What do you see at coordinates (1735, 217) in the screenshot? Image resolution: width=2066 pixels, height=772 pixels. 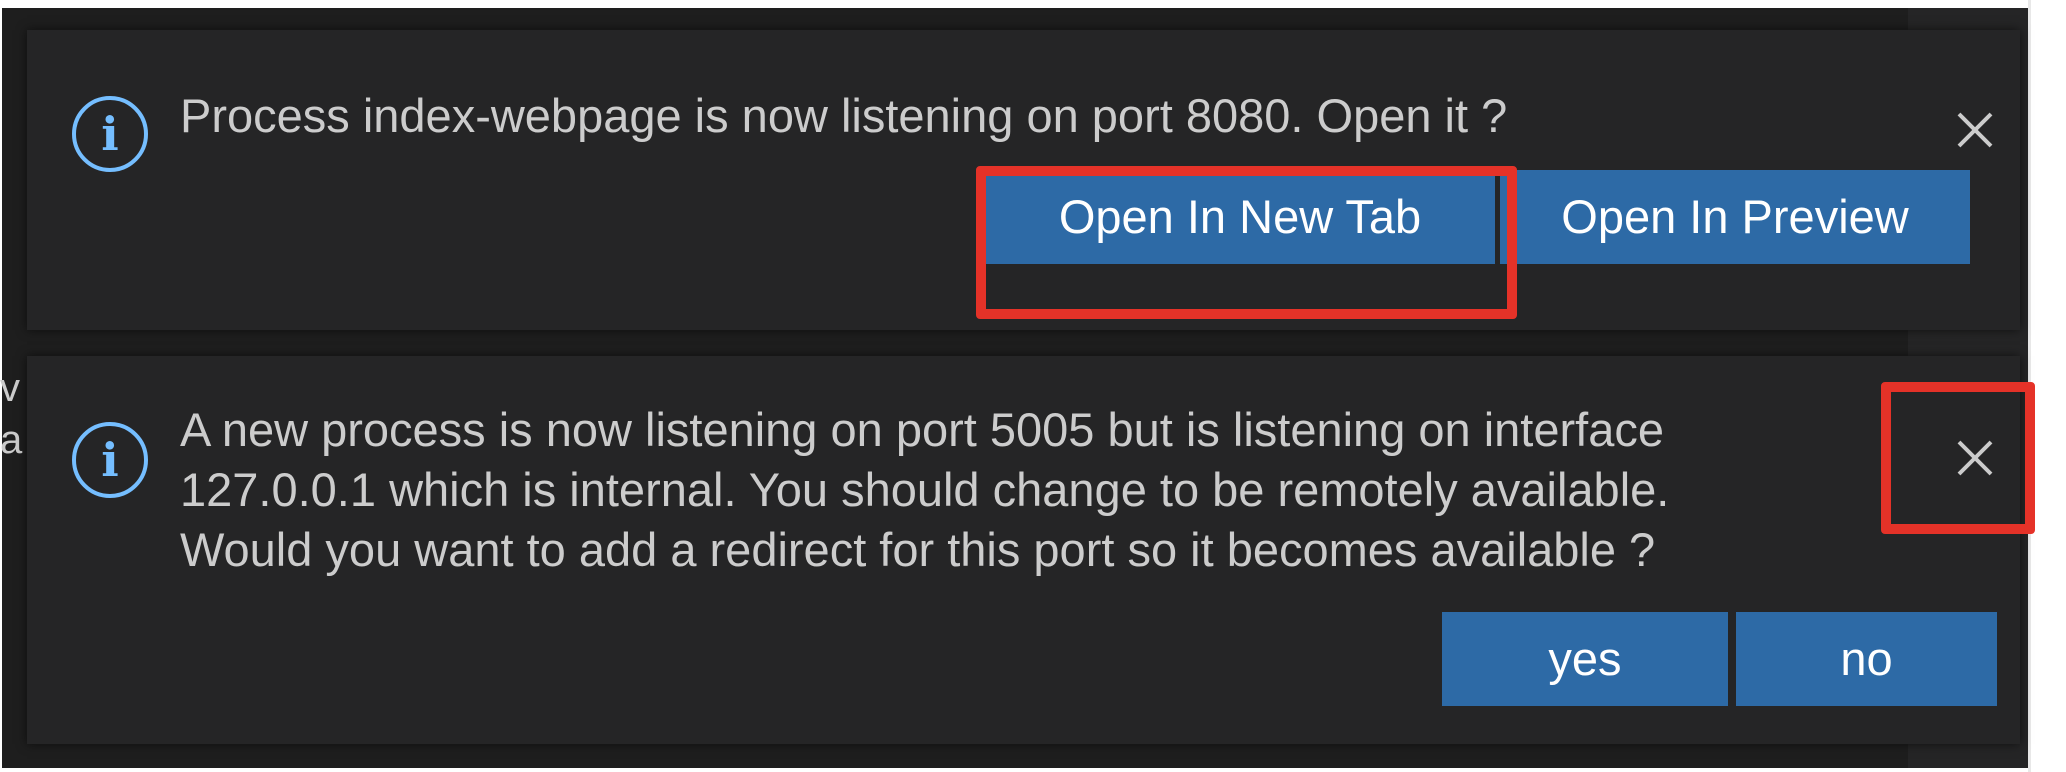 I see `open-in-preview-button: Open In Preview` at bounding box center [1735, 217].